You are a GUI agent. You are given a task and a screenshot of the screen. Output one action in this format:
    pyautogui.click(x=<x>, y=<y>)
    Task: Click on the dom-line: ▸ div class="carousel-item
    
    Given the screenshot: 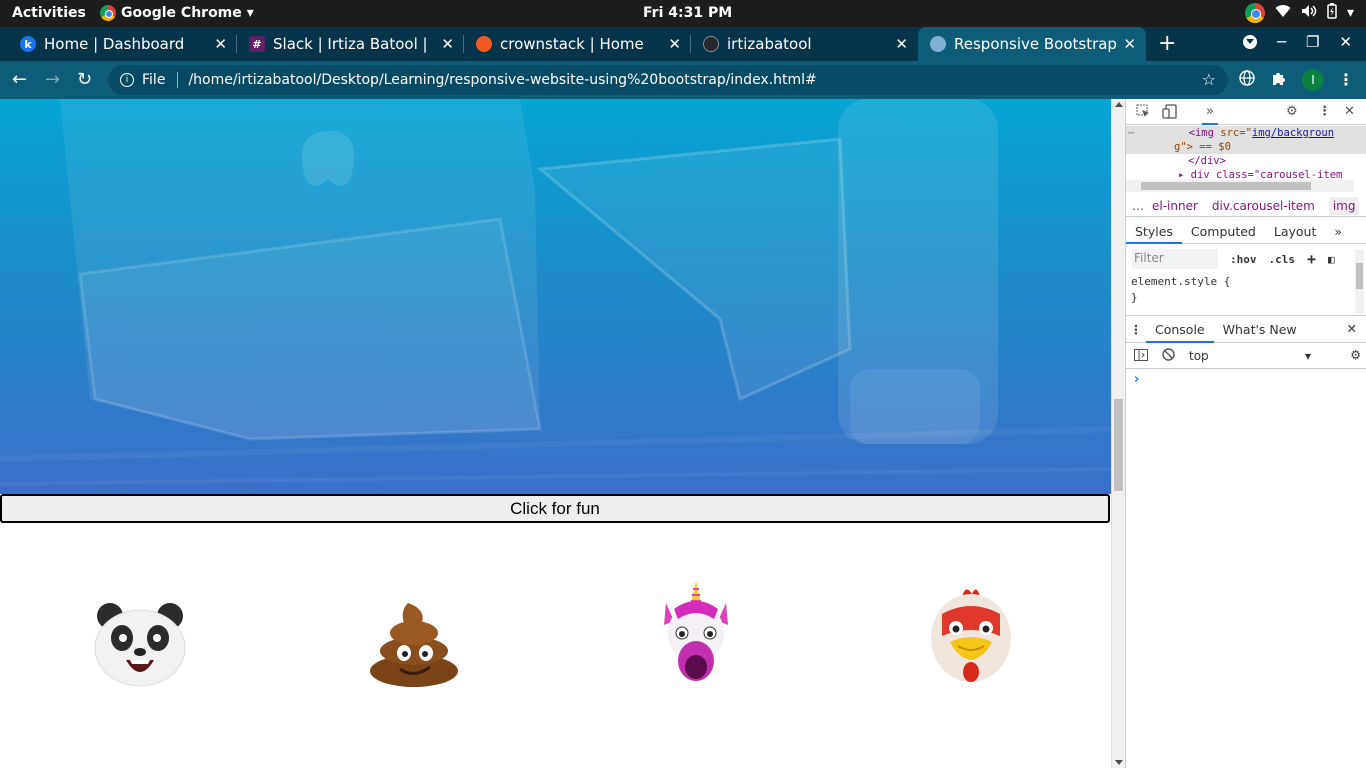 What is the action you would take?
    pyautogui.click(x=1246, y=174)
    